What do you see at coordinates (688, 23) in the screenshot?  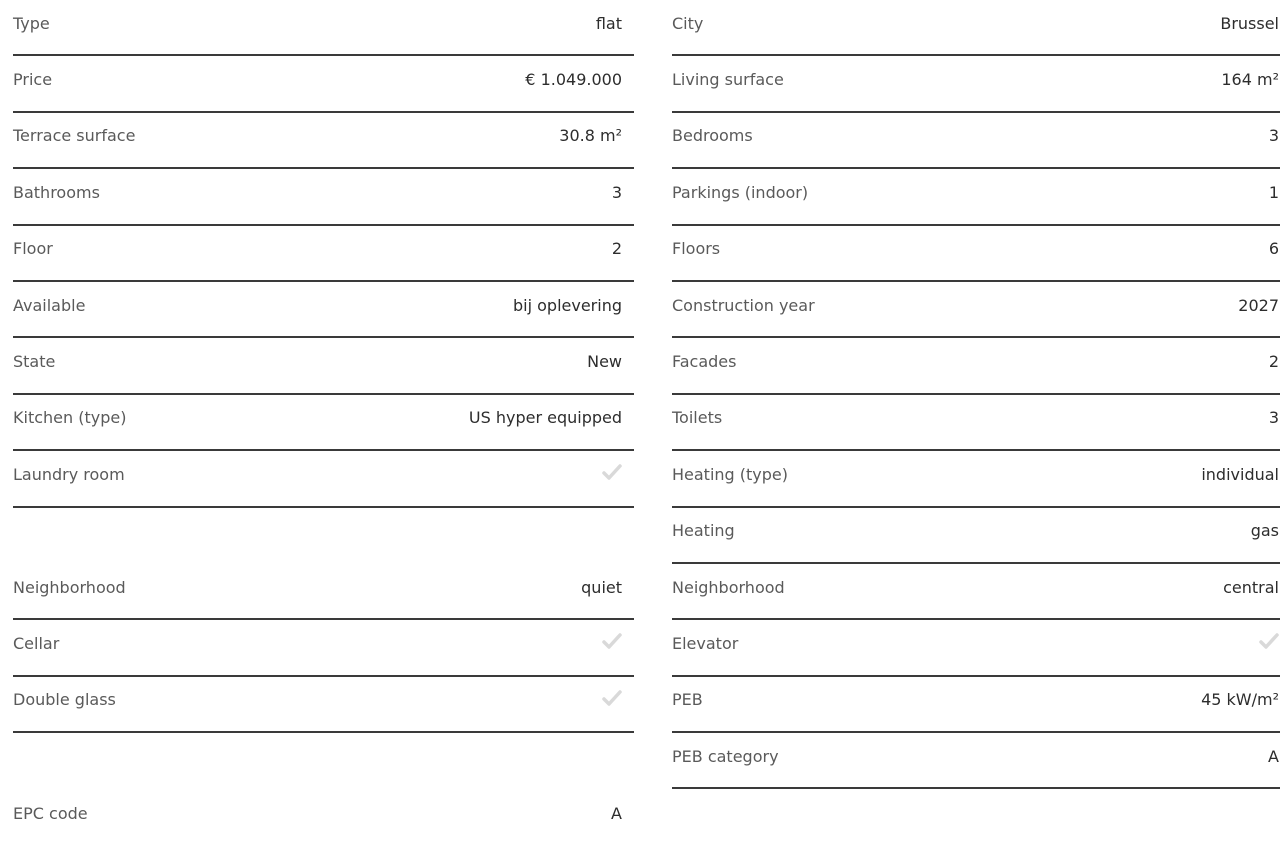 I see `detail-label: City` at bounding box center [688, 23].